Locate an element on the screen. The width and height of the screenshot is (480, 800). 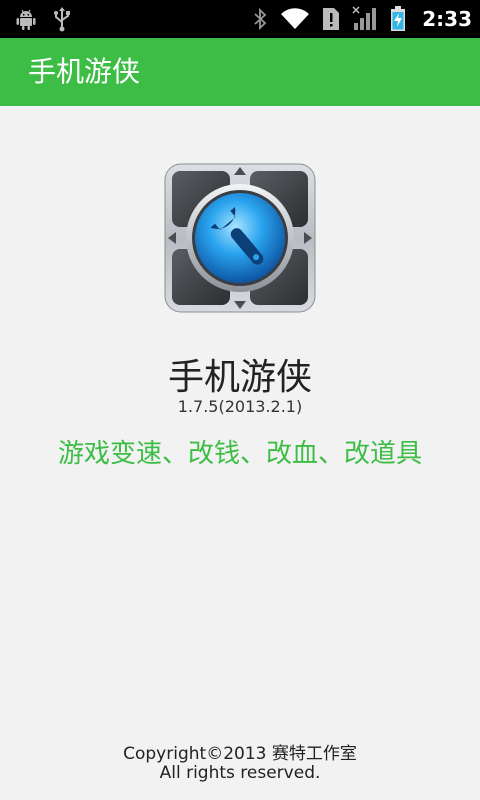
status-time: 2:33 is located at coordinates (447, 19).